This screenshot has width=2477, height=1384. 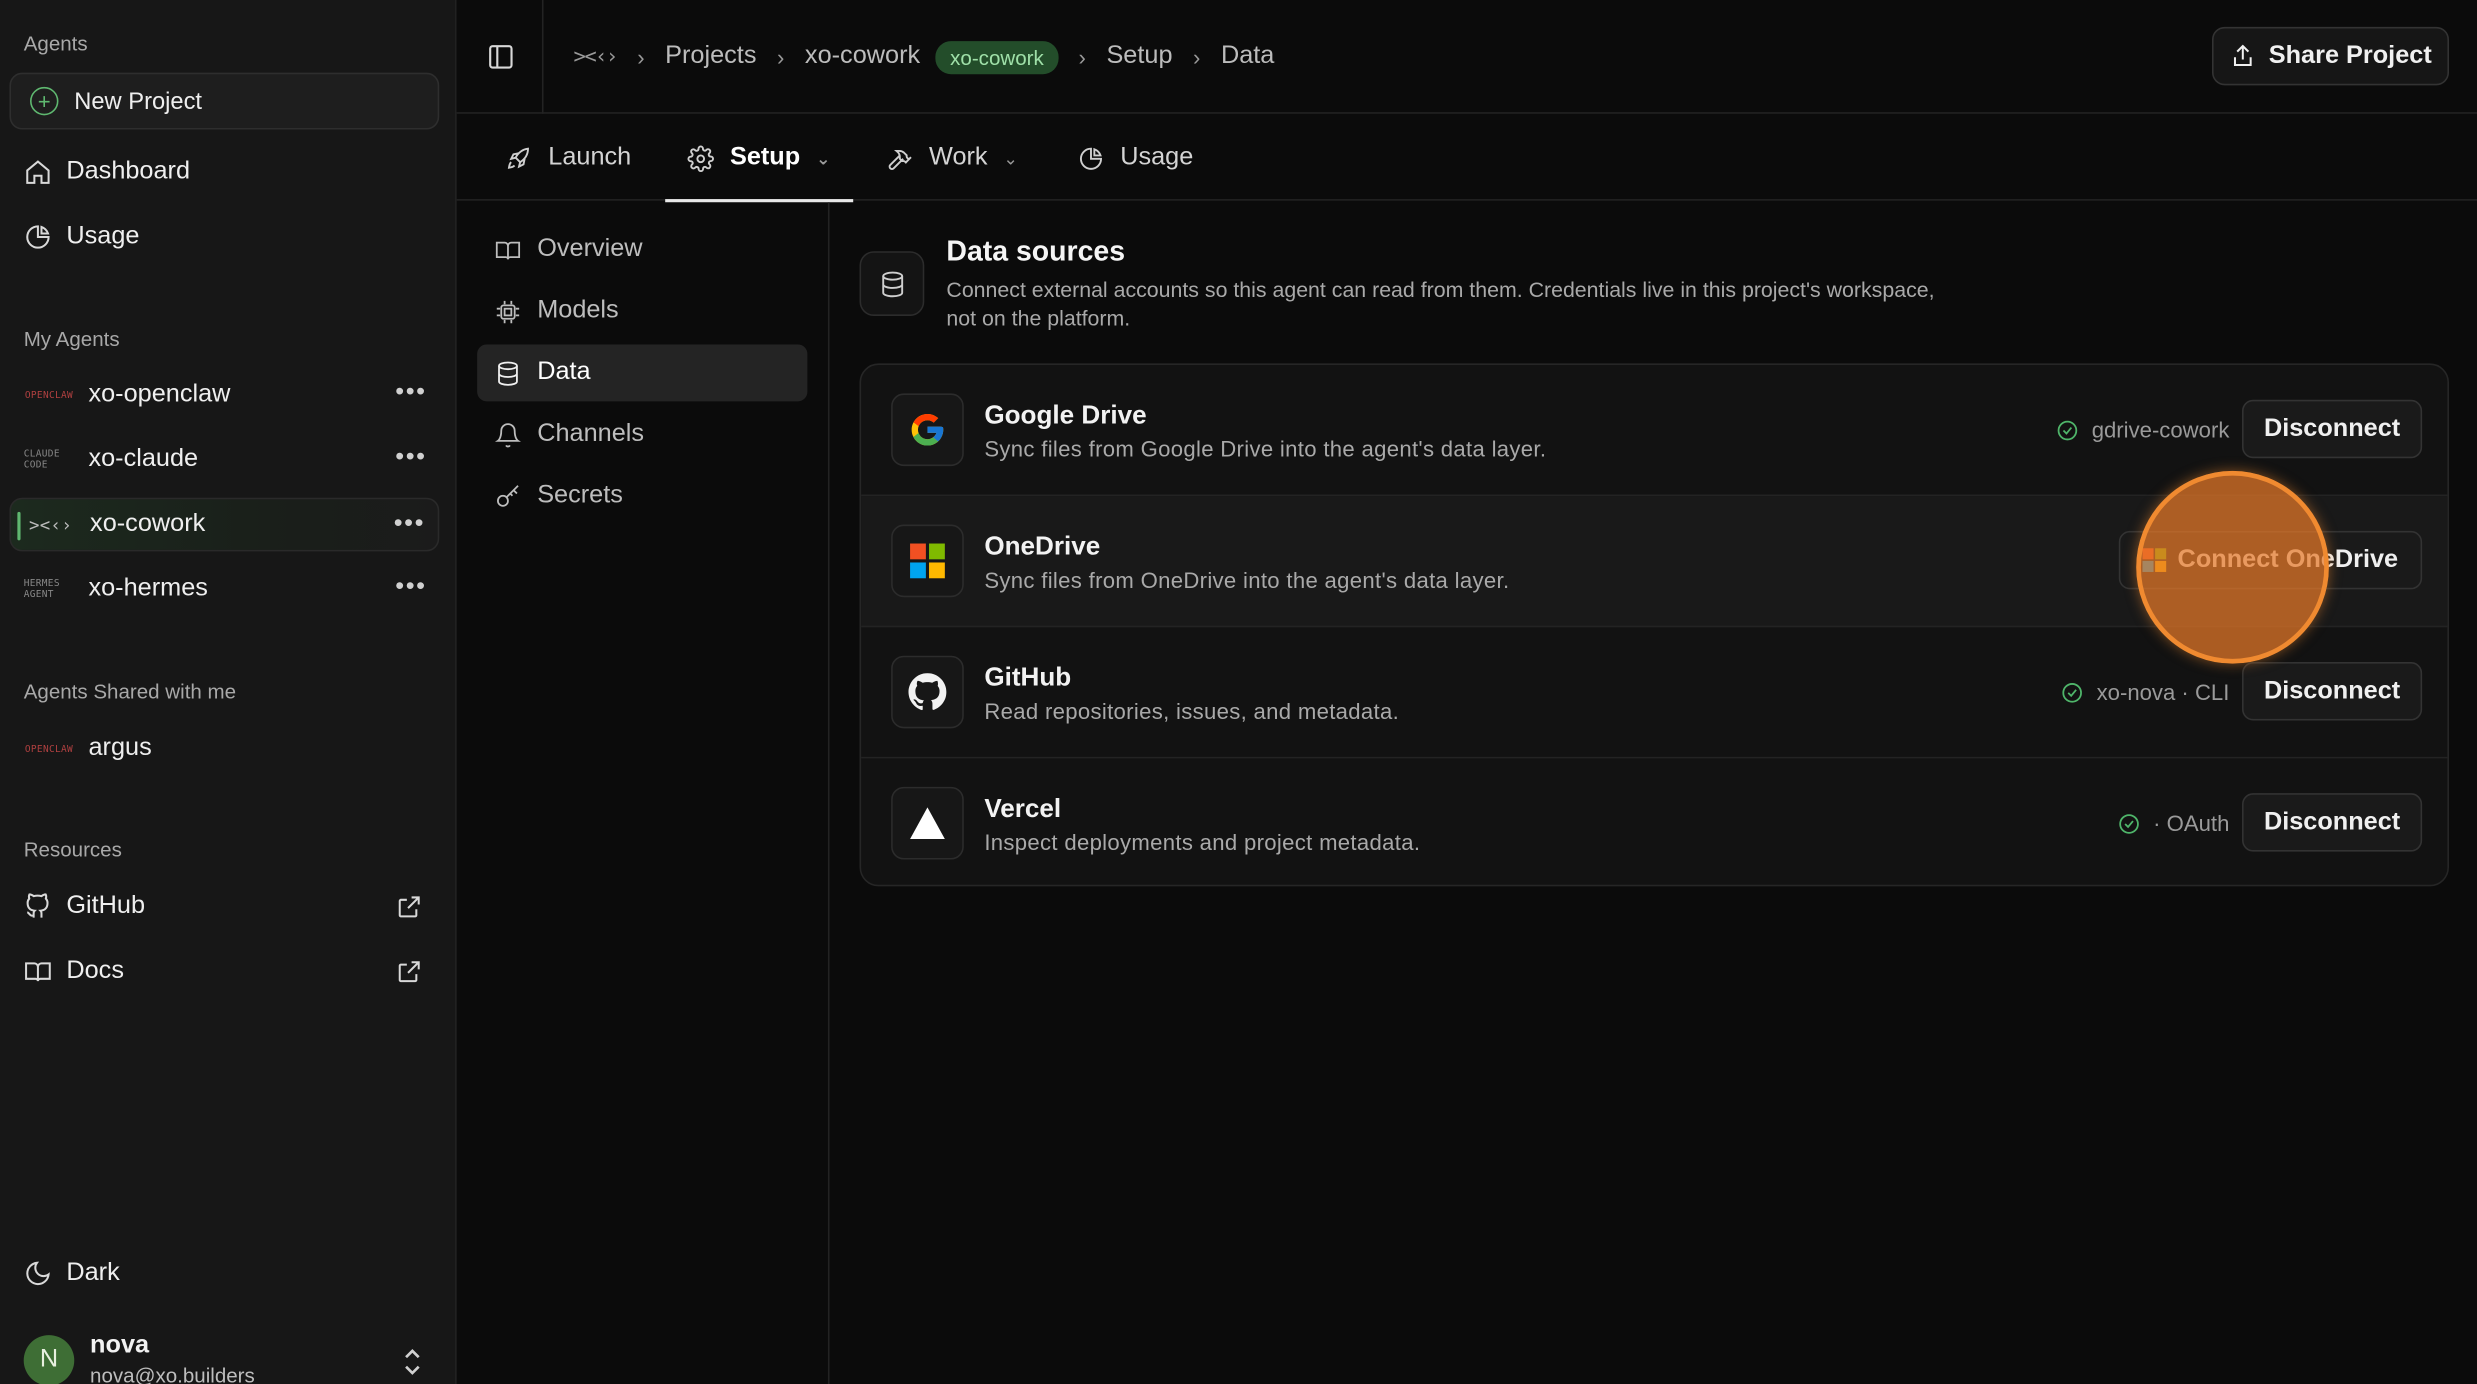 I want to click on sidebar-item-label: Usage, so click(x=103, y=236).